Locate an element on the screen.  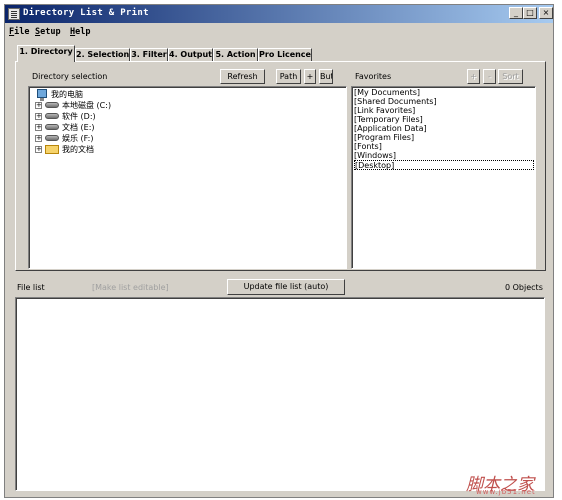
minimize-button: _ is located at coordinates (516, 13).